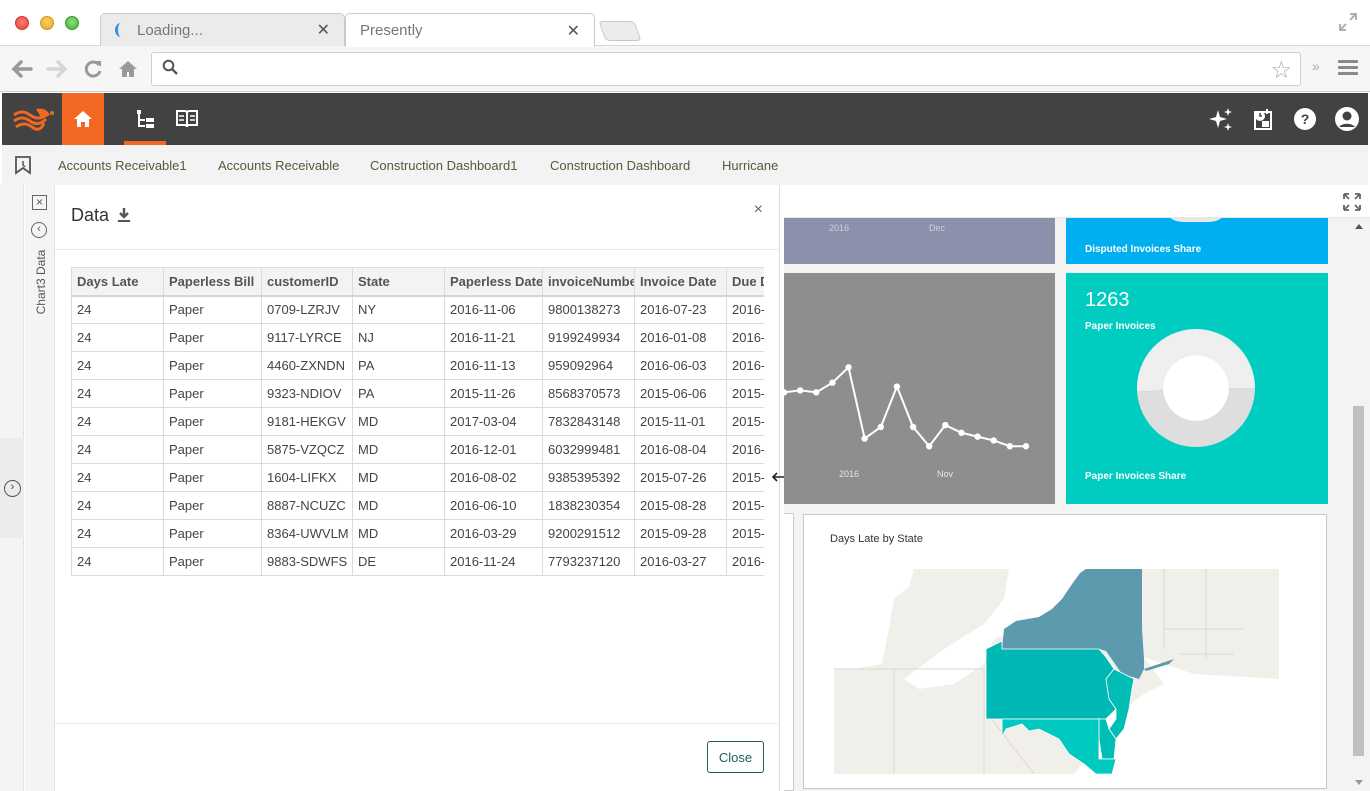  I want to click on close-square-icon: ×, so click(39, 202).